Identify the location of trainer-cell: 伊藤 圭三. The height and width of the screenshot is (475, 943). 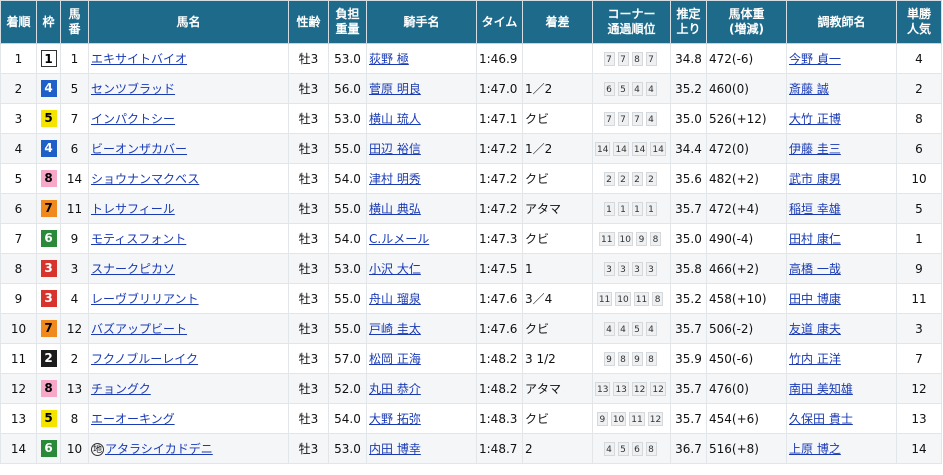
(841, 148).